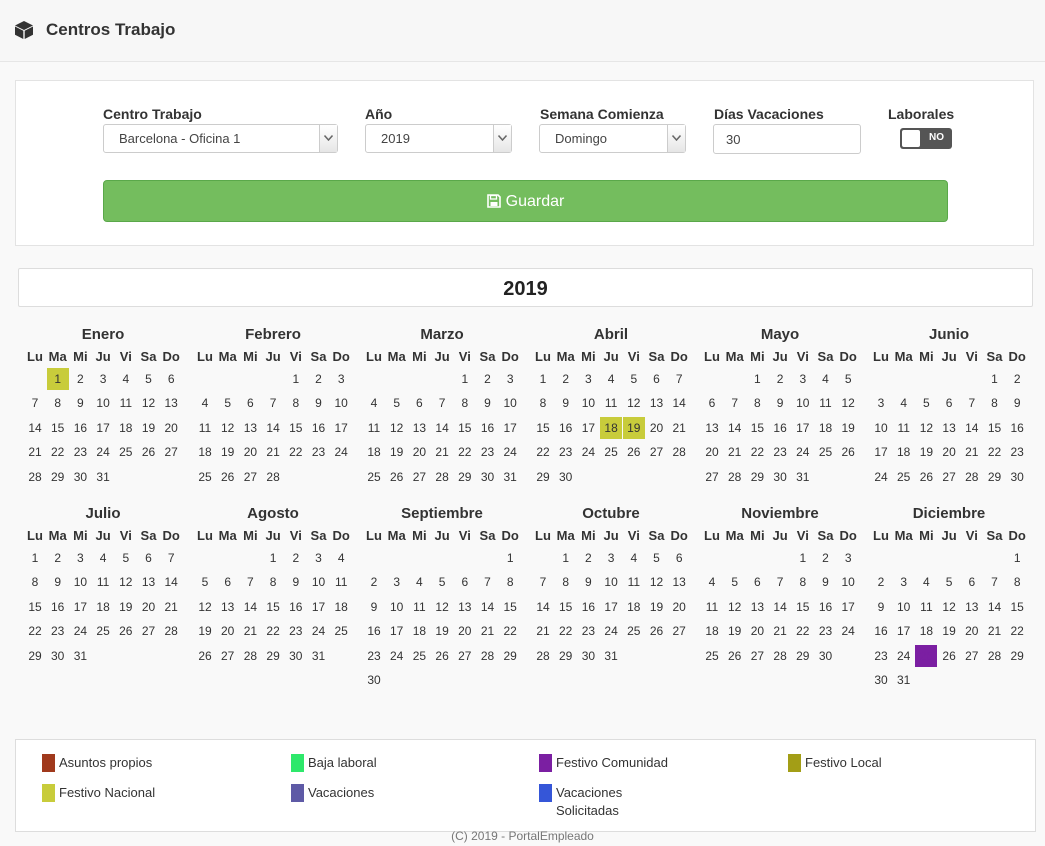 Image resolution: width=1045 pixels, height=846 pixels. Describe the element at coordinates (205, 428) in the screenshot. I see `calendar-day: 11` at that location.